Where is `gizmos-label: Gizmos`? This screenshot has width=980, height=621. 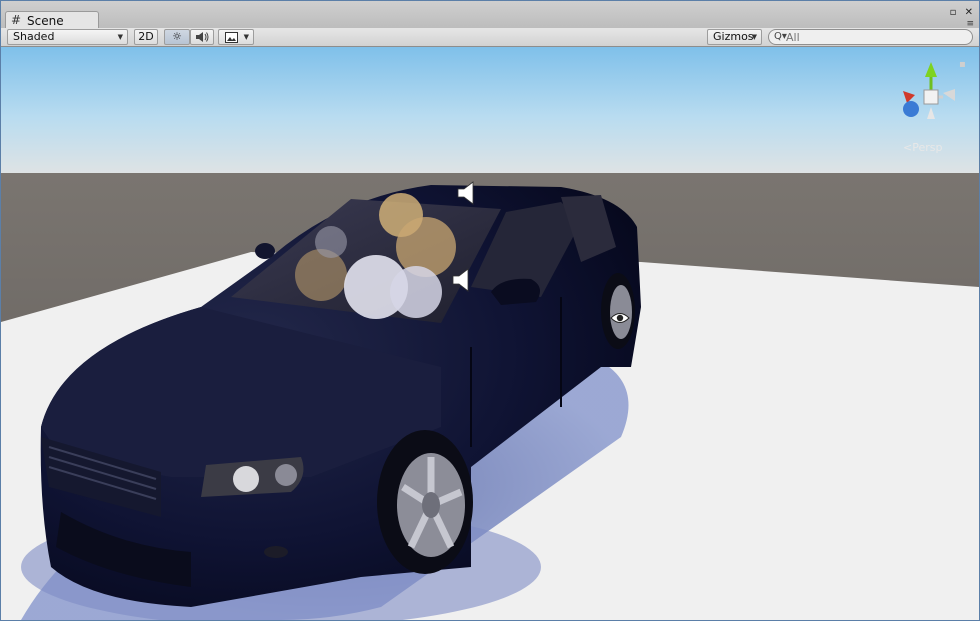 gizmos-label: Gizmos is located at coordinates (733, 36).